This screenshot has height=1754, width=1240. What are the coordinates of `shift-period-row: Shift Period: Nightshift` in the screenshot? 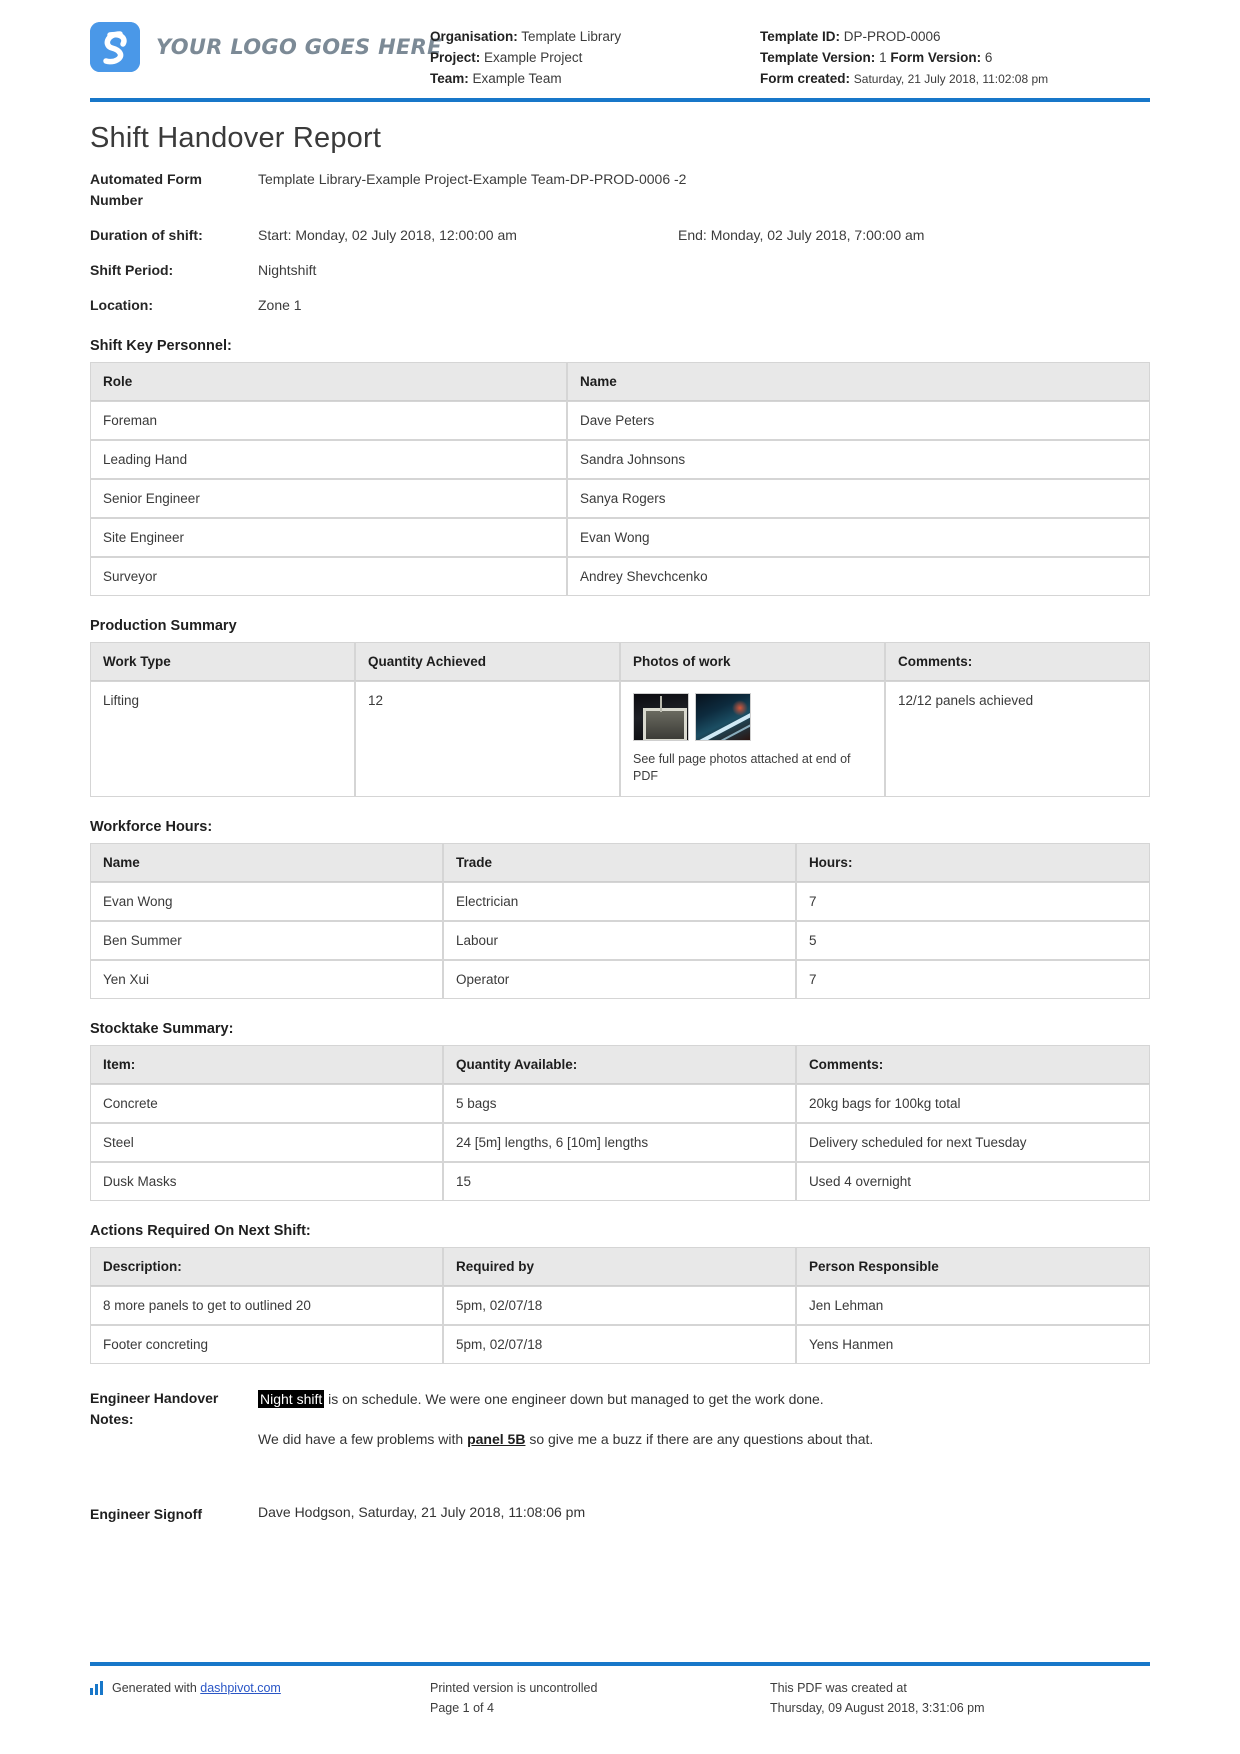 It's located at (620, 270).